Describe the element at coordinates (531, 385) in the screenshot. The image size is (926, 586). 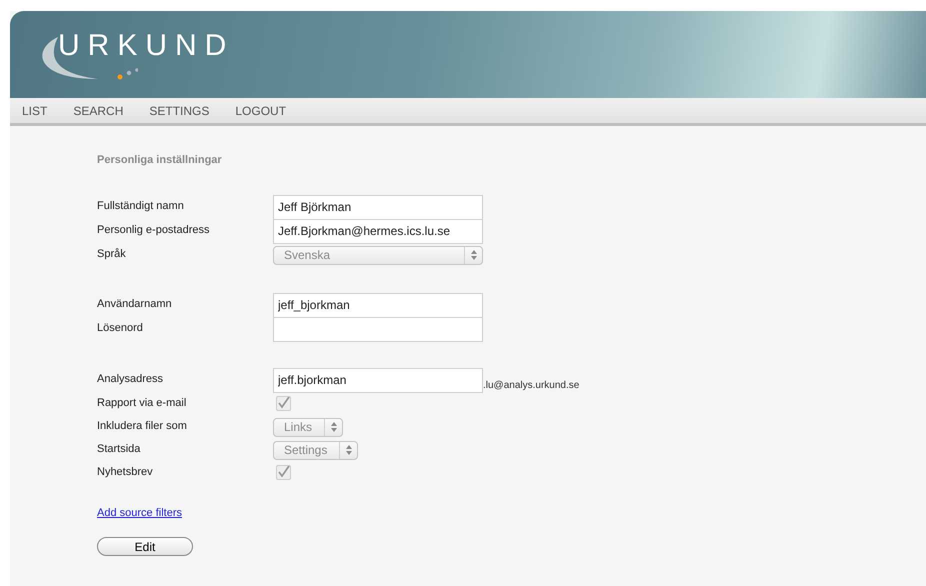
I see `address-suffix: .lu@analys.urkund.se` at that location.